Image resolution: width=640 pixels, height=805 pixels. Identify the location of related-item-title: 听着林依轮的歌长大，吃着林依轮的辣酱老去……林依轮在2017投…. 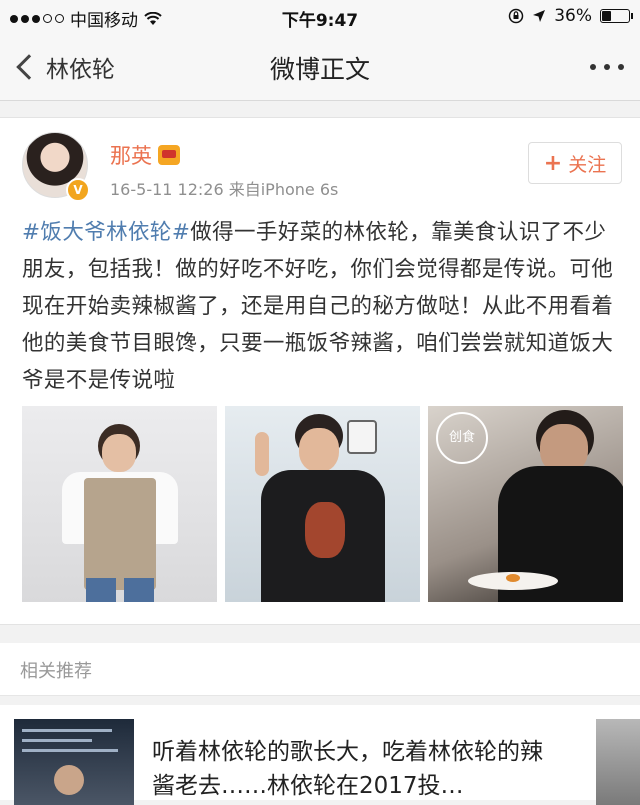
(347, 769).